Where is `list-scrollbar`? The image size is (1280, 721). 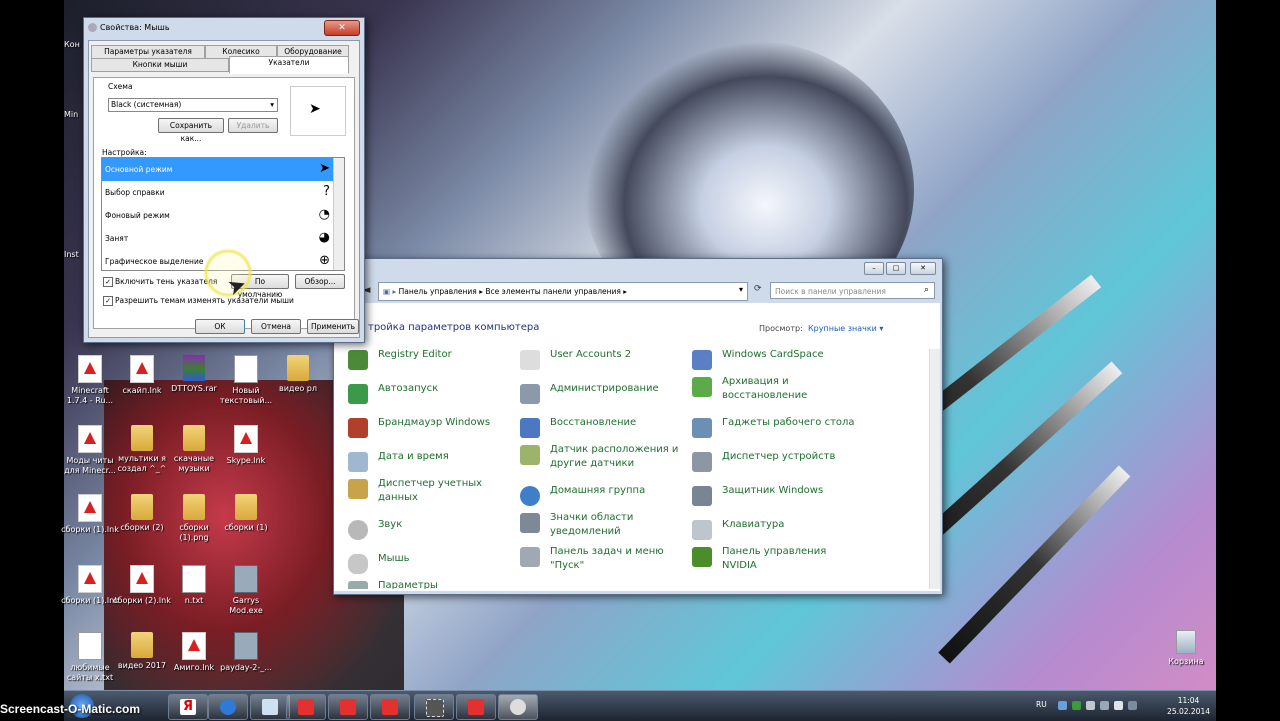
list-scrollbar is located at coordinates (338, 214).